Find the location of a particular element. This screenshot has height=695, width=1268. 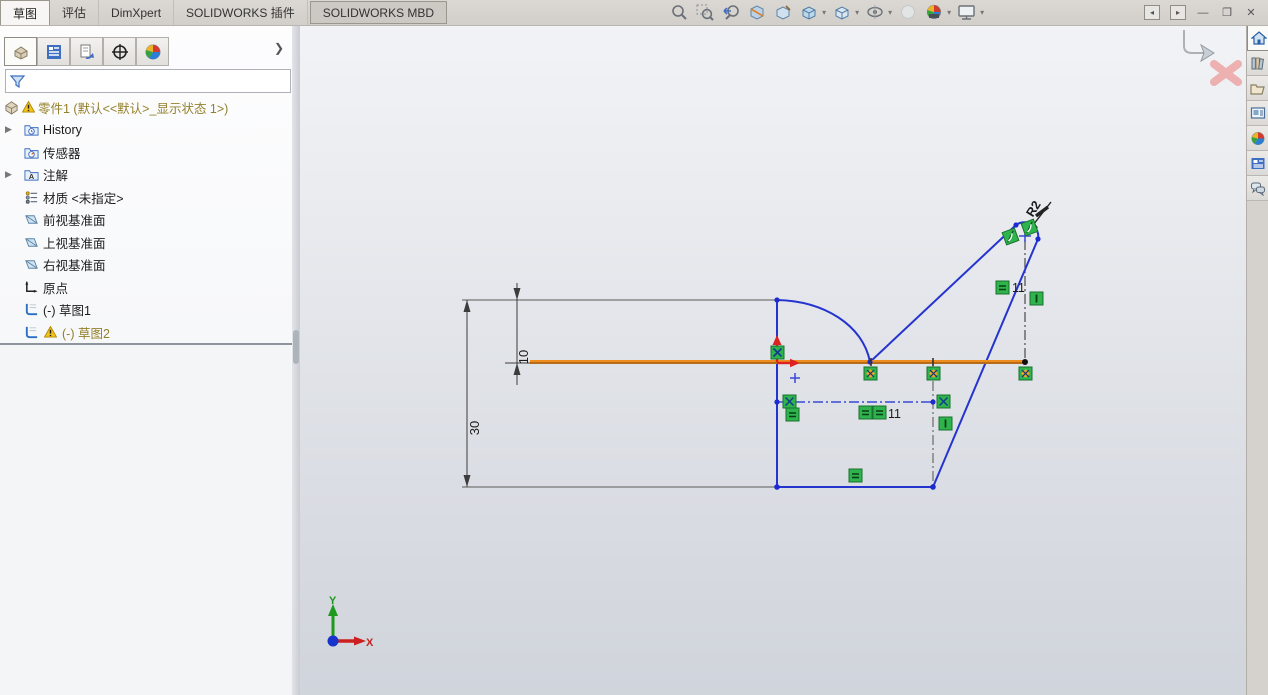

hide-show-items-icon is located at coordinates (875, 13).